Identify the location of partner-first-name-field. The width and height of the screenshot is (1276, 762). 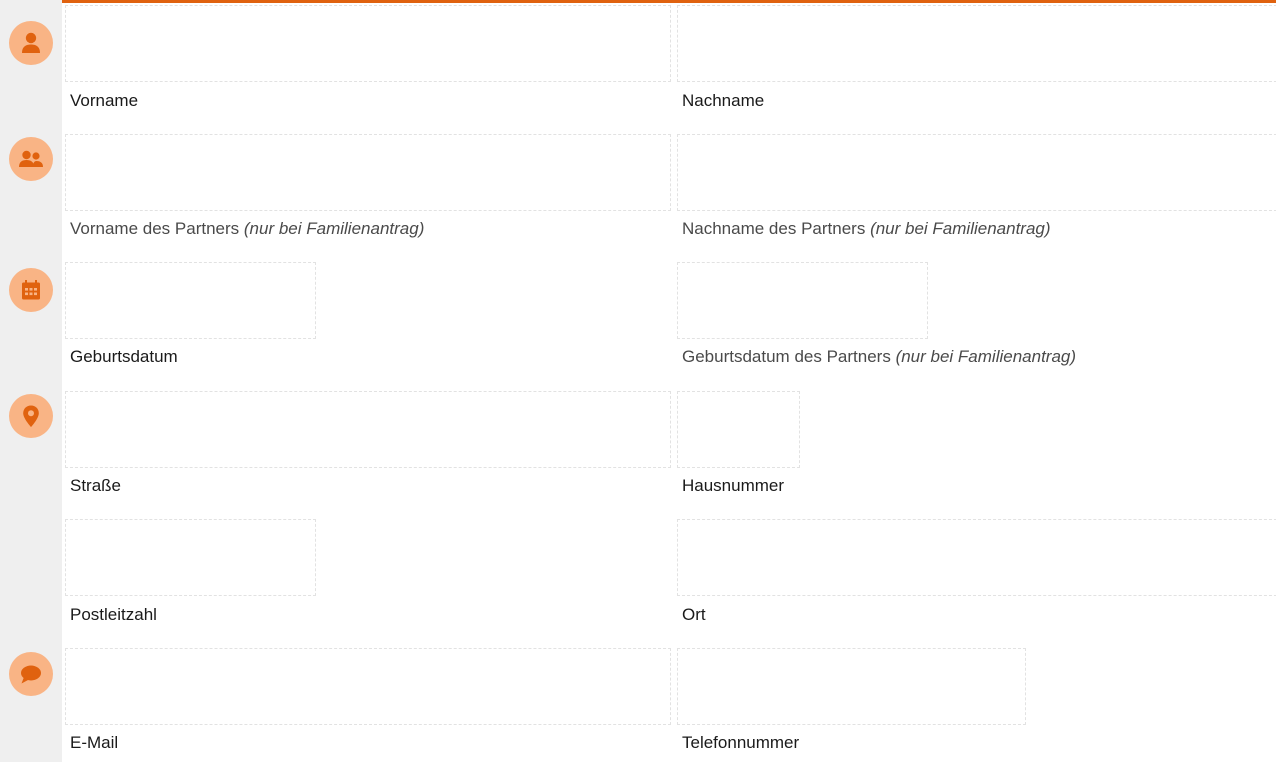
(368, 172).